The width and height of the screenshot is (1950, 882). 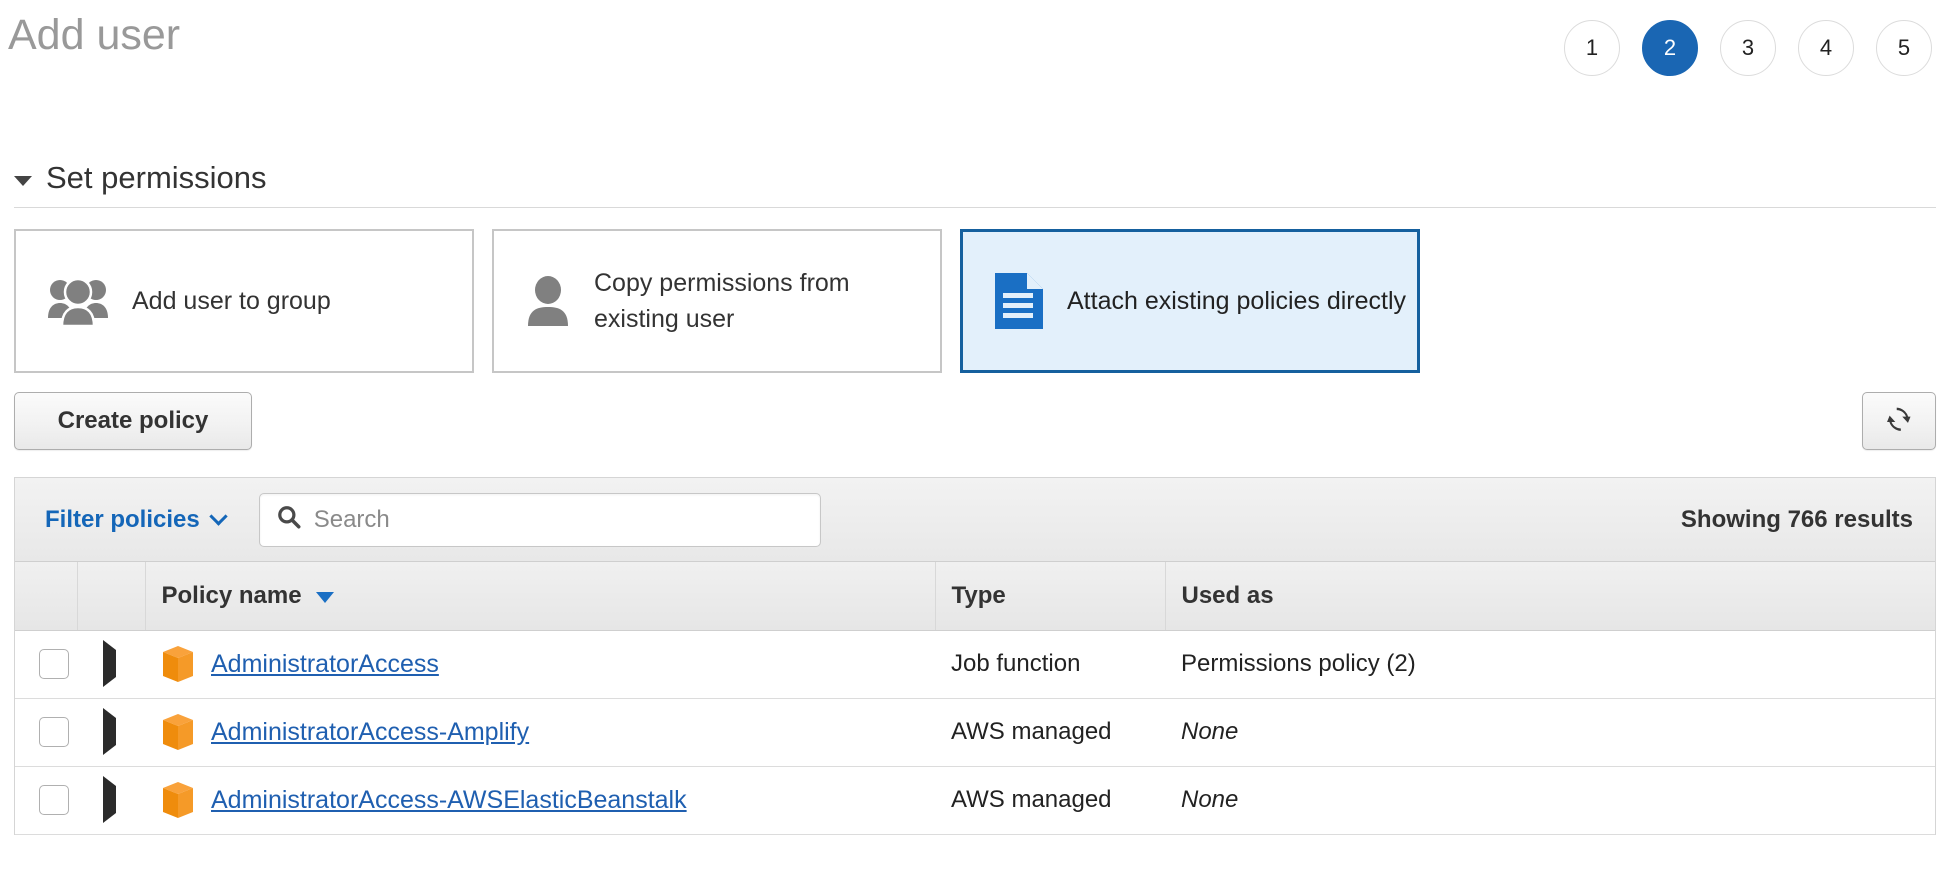 I want to click on step-3: 3, so click(x=1748, y=48).